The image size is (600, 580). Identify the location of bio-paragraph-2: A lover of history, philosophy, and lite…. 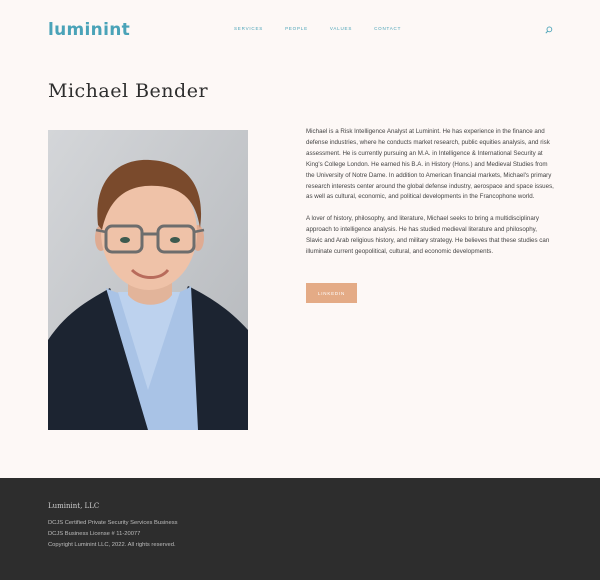
(428, 235).